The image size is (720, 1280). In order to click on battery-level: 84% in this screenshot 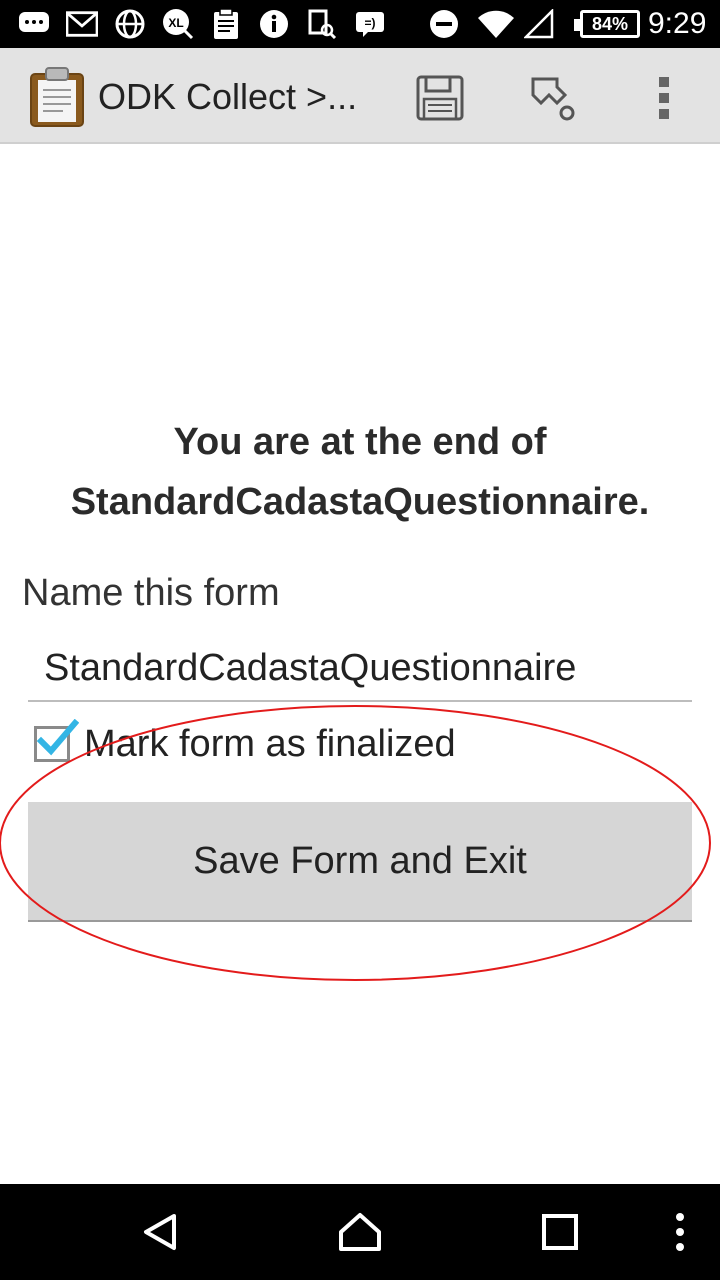, I will do `click(610, 23)`.